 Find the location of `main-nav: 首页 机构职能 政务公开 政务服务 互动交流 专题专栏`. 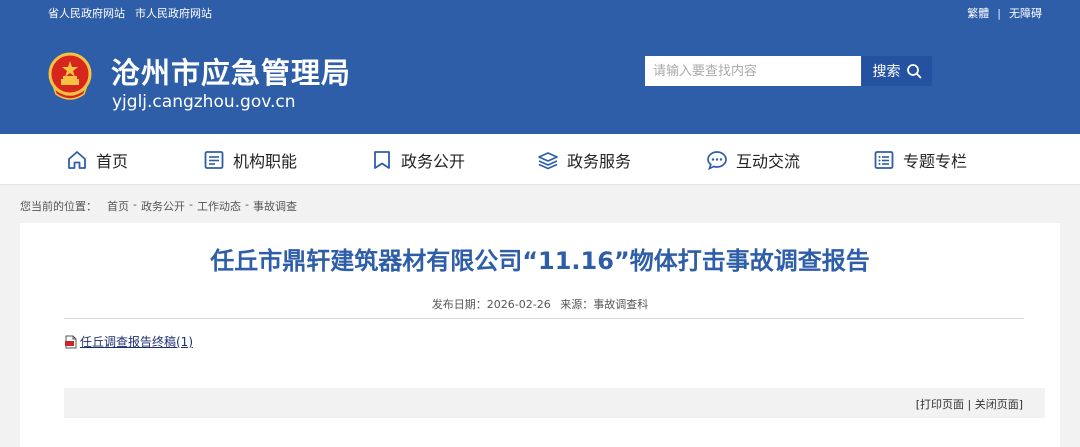

main-nav: 首页 机构职能 政务公开 政务服务 互动交流 专题专栏 is located at coordinates (540, 159).